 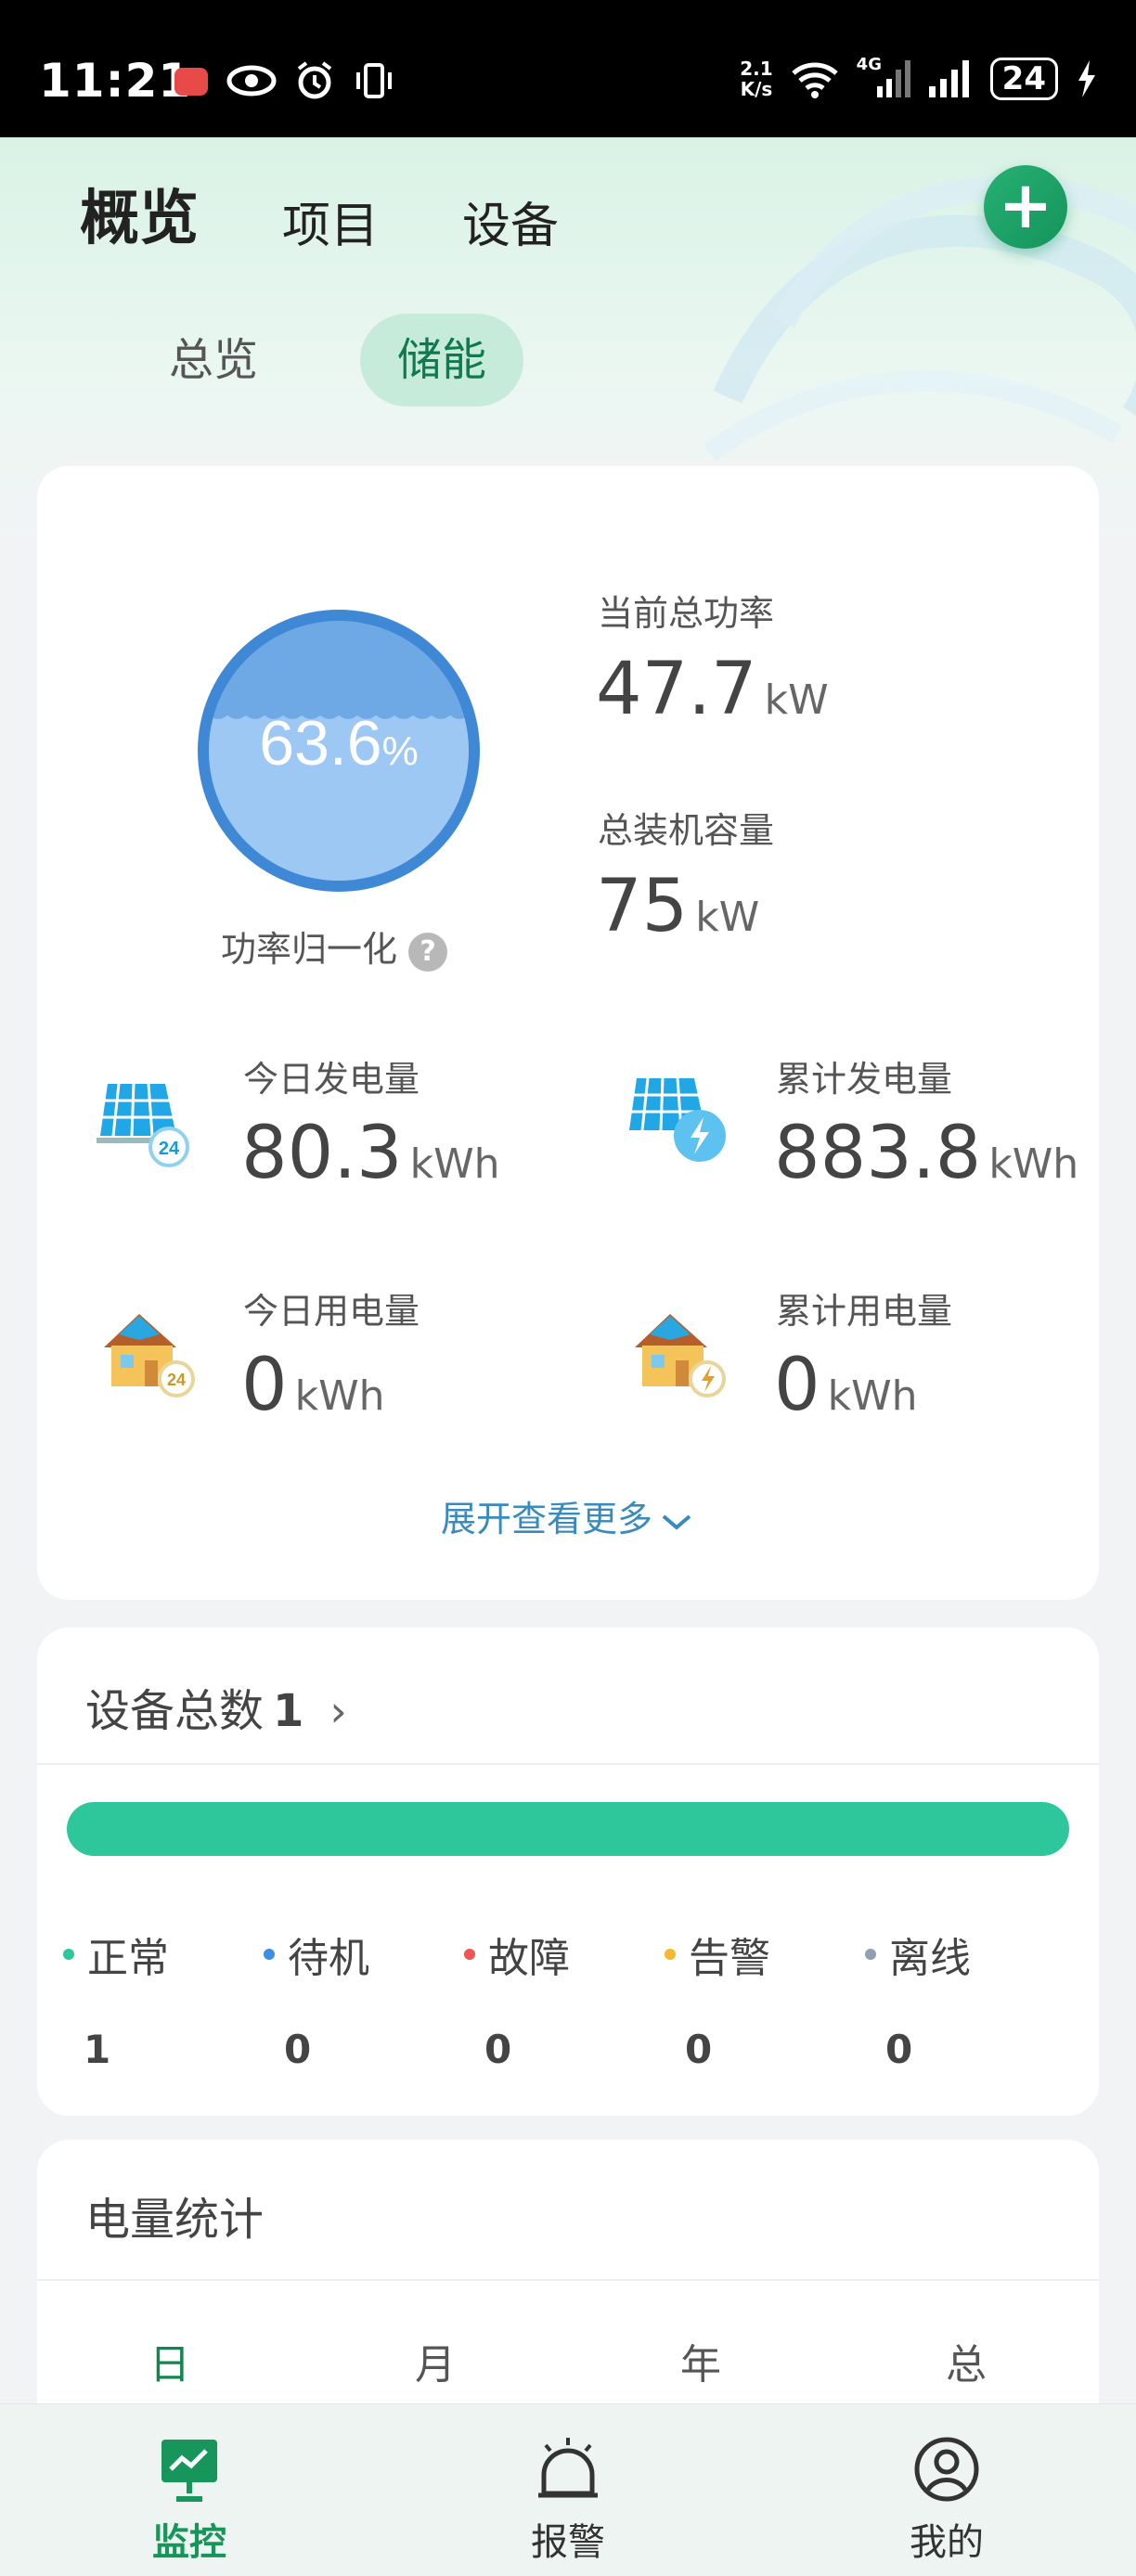 I want to click on gauge-label-text: 功率归一化, so click(x=309, y=949).